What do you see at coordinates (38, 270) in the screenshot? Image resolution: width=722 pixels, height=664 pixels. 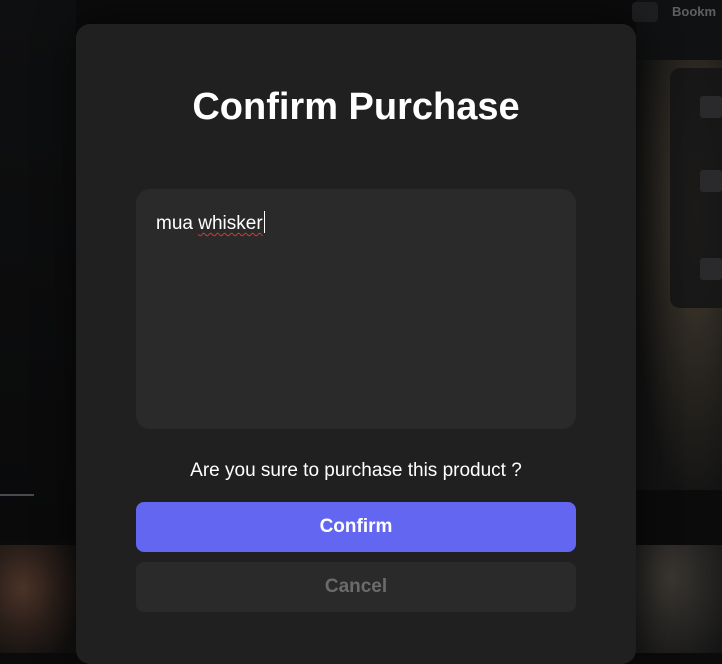 I see `background-left-area` at bounding box center [38, 270].